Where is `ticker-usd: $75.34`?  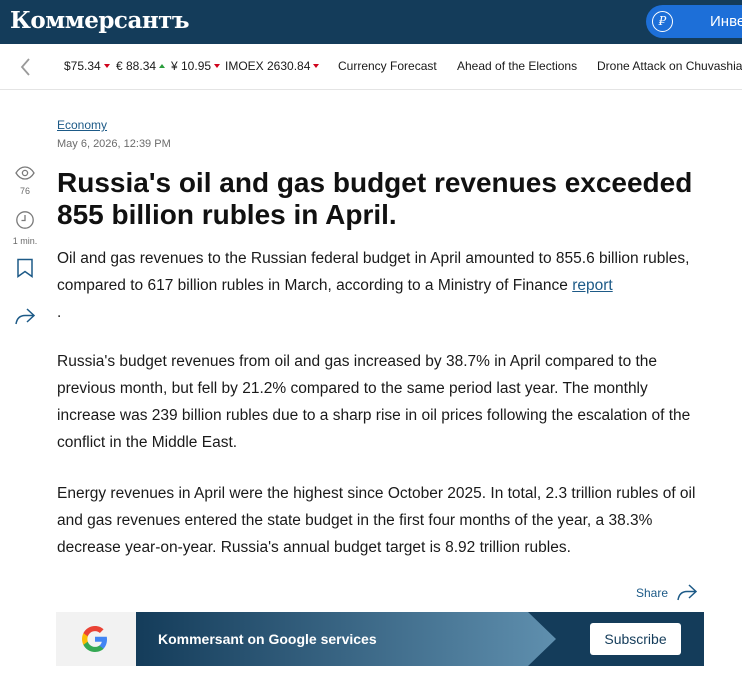 ticker-usd: $75.34 is located at coordinates (87, 66).